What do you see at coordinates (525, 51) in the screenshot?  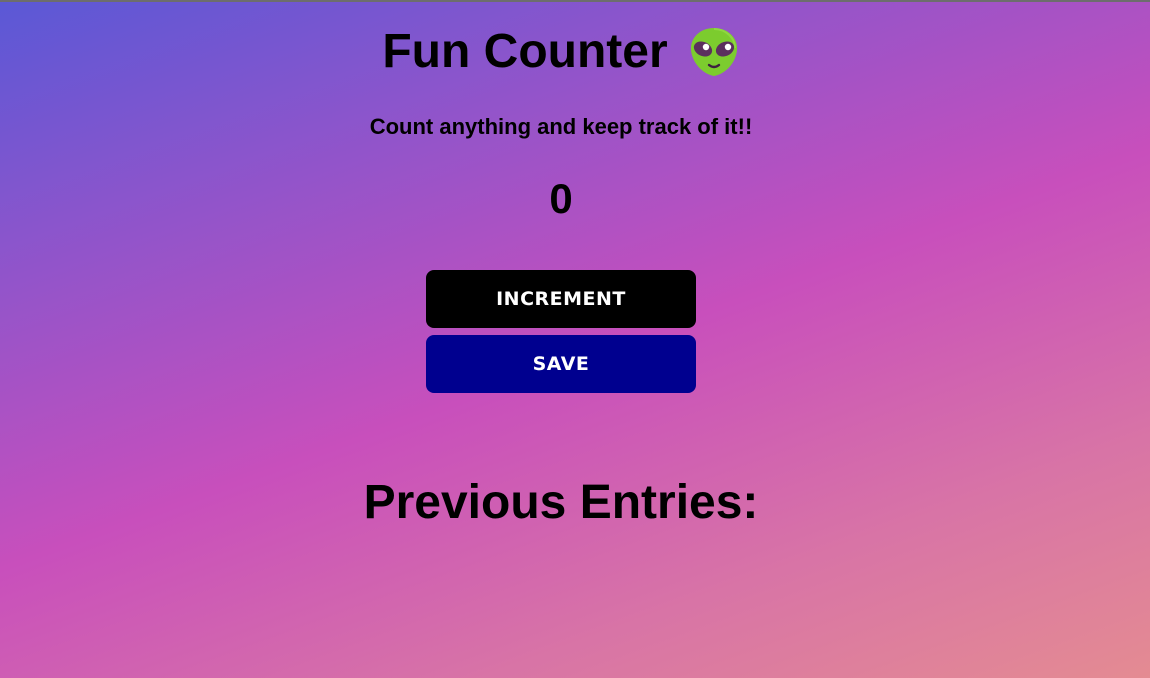 I see `page-title-text: Fun Counter` at bounding box center [525, 51].